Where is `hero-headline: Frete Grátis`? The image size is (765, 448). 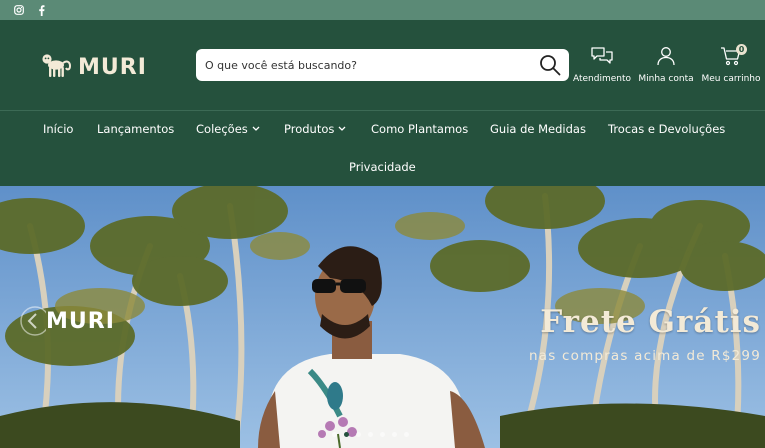
hero-headline: Frete Grátis is located at coordinates (650, 322).